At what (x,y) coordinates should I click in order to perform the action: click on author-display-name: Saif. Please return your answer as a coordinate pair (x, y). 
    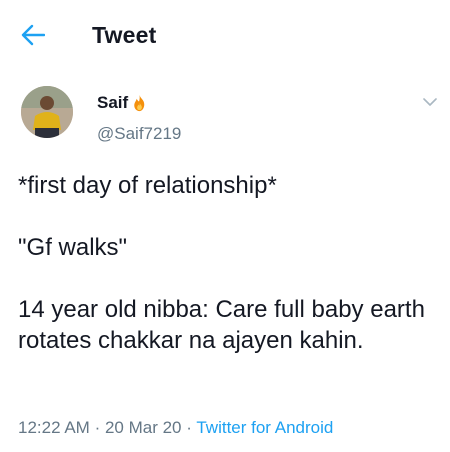
    Looking at the image, I should click on (112, 103).